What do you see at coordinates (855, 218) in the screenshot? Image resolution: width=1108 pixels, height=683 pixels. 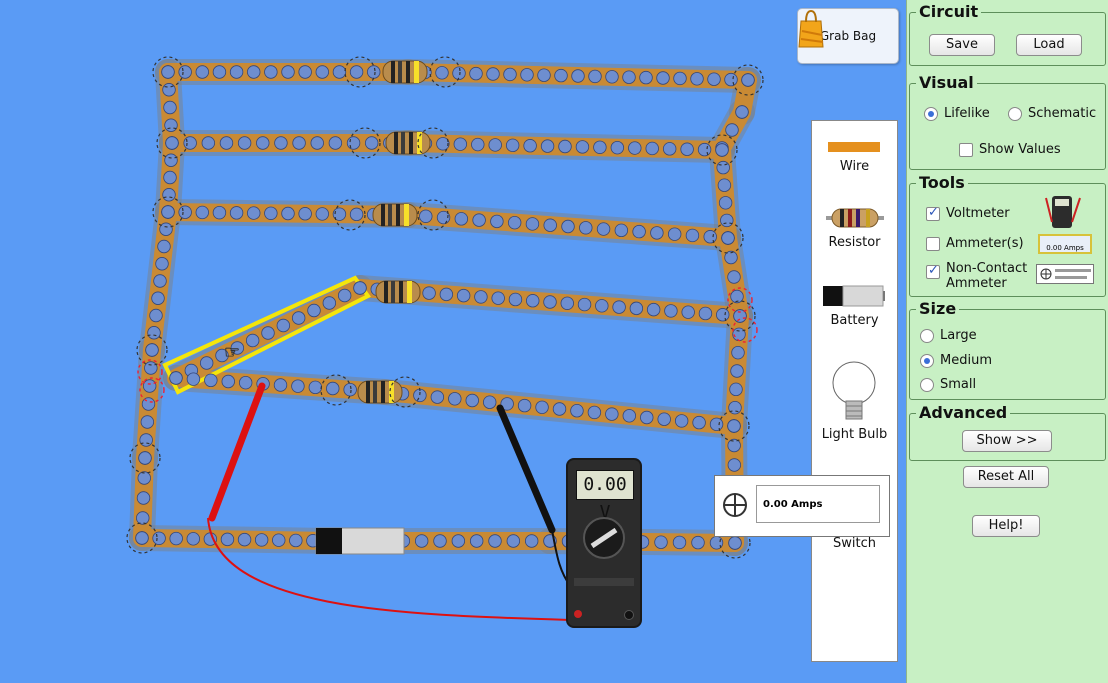 I see `resistor-icon` at bounding box center [855, 218].